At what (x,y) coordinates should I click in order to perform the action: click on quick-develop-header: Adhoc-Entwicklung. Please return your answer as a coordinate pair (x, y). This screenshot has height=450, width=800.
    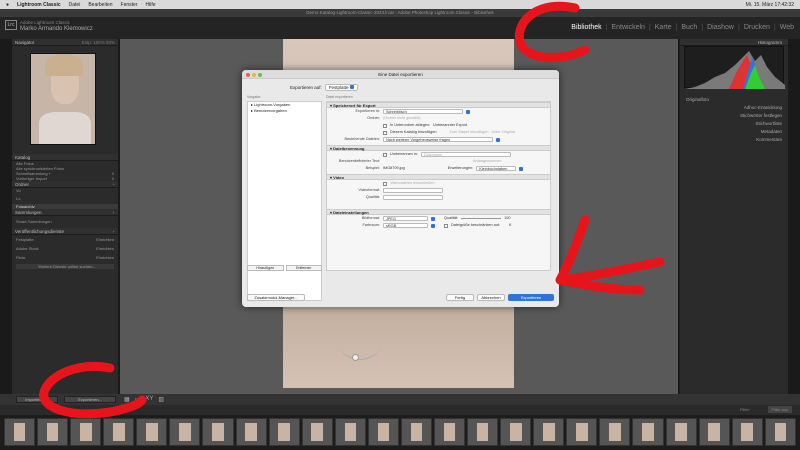
    Looking at the image, I should click on (734, 108).